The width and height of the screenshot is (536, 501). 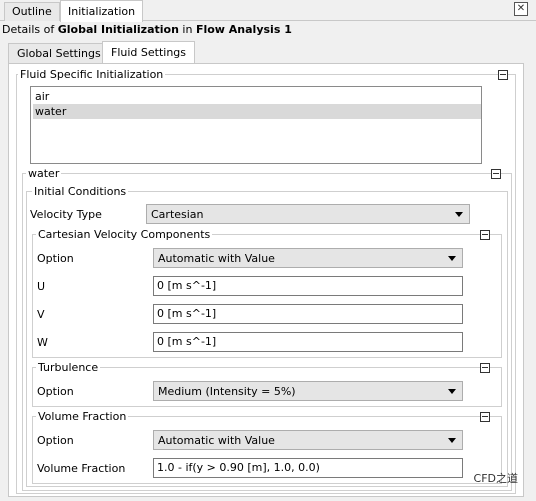 What do you see at coordinates (30, 29) in the screenshot?
I see `details-prefix: Details of` at bounding box center [30, 29].